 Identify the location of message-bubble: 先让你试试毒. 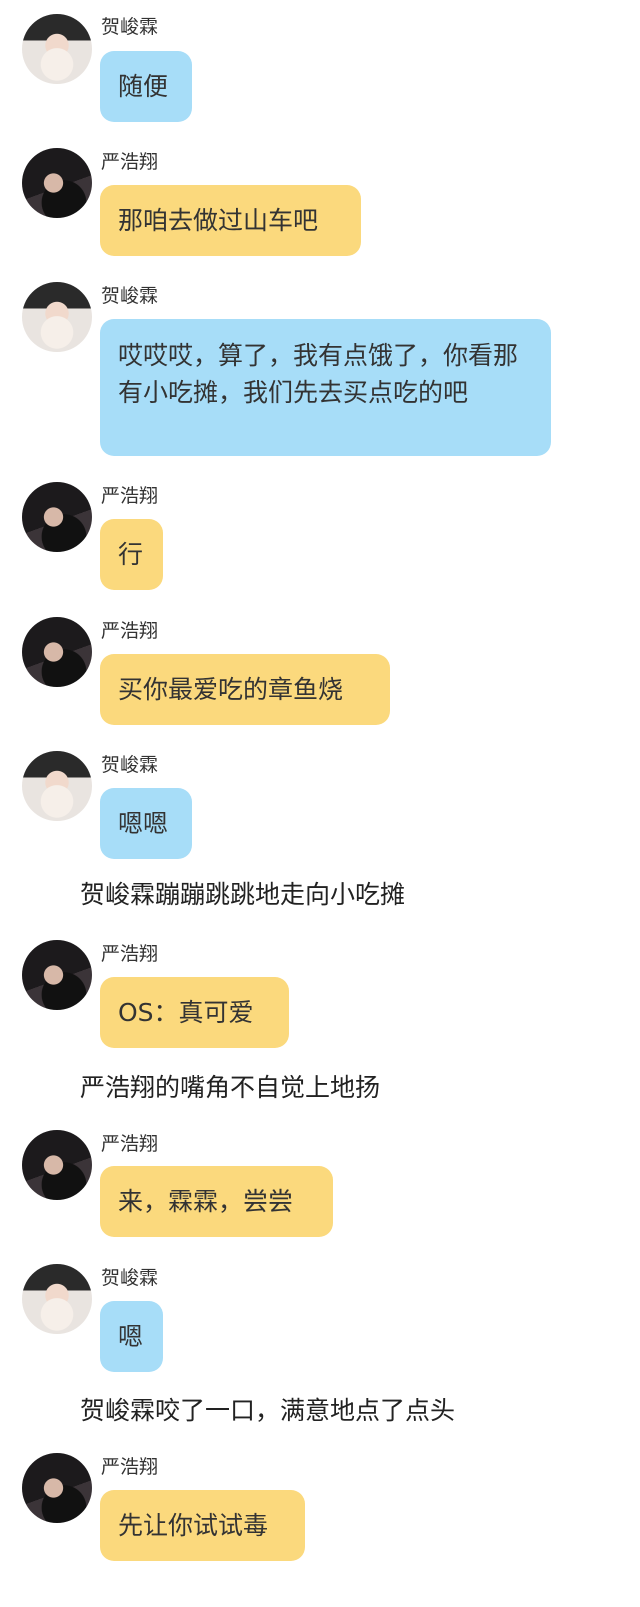
(202, 1525).